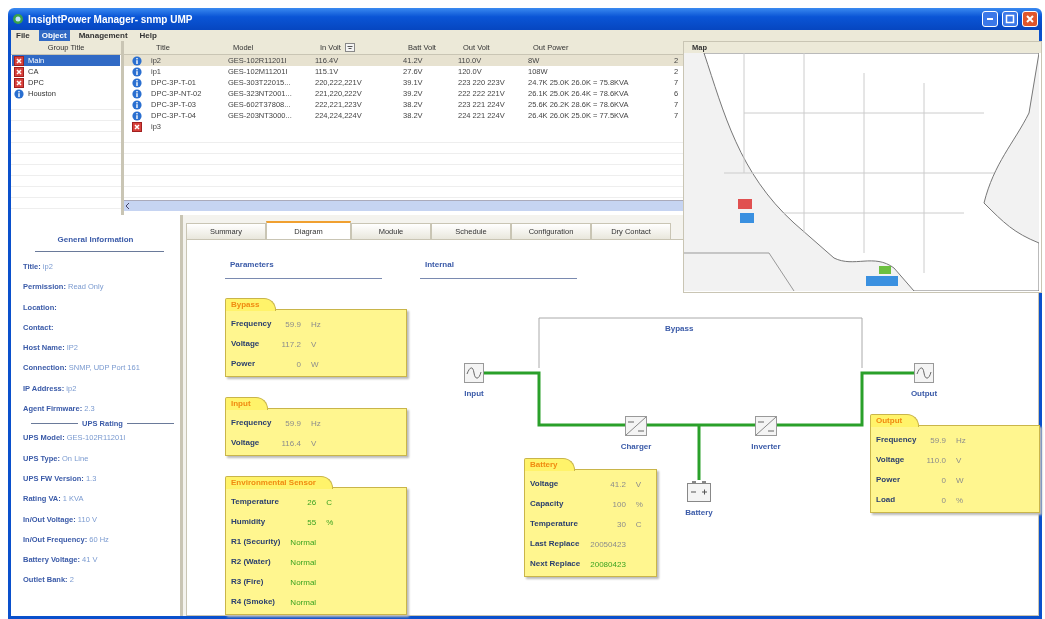  What do you see at coordinates (111, 19) in the screenshot?
I see `window-title: InsightPower Manager- snmp UMP` at bounding box center [111, 19].